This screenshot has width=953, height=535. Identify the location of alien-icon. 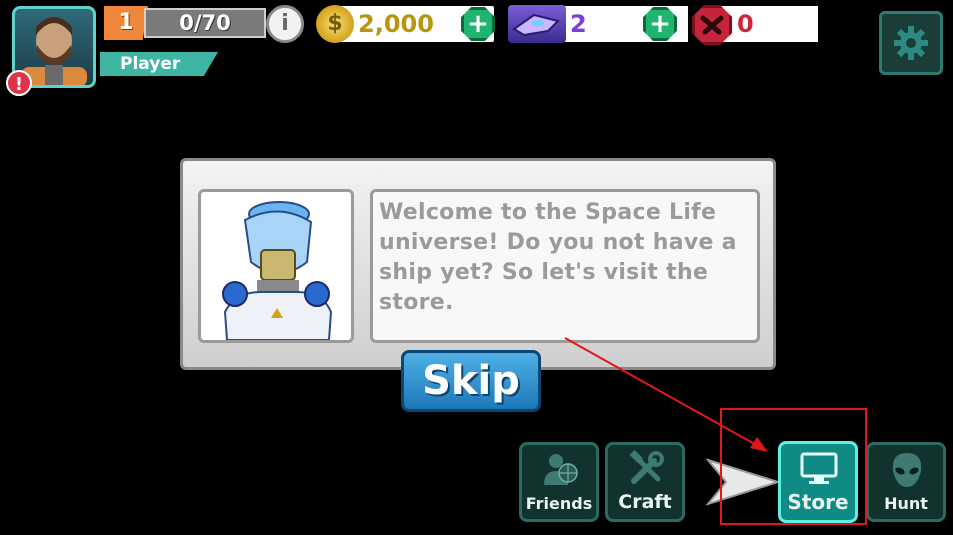
(907, 470).